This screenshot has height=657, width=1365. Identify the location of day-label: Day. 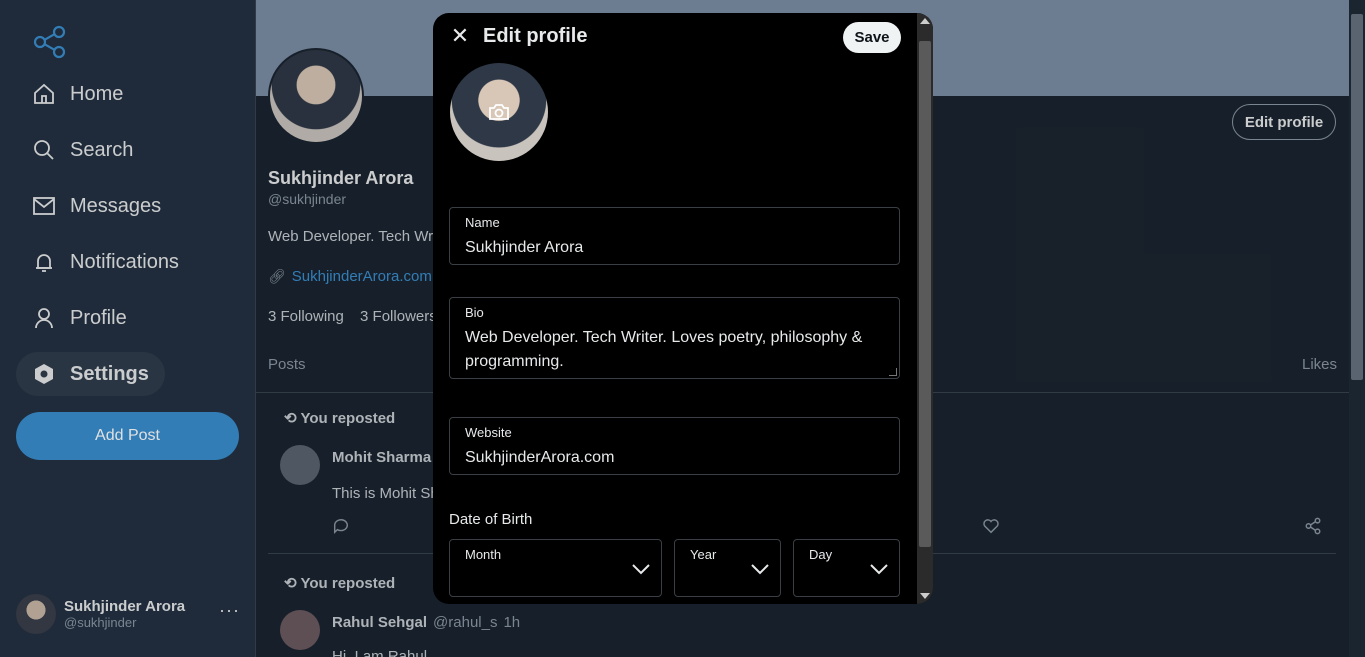
(821, 554).